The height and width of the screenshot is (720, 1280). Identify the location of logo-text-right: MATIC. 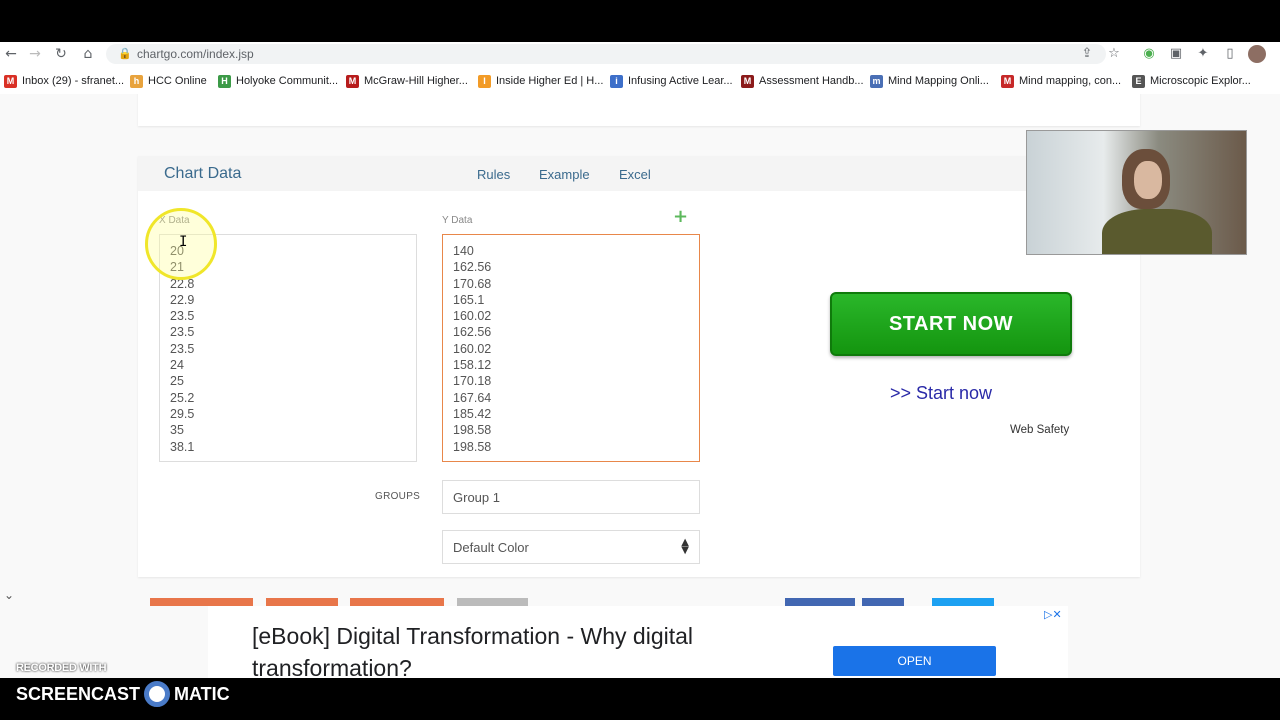
(202, 693).